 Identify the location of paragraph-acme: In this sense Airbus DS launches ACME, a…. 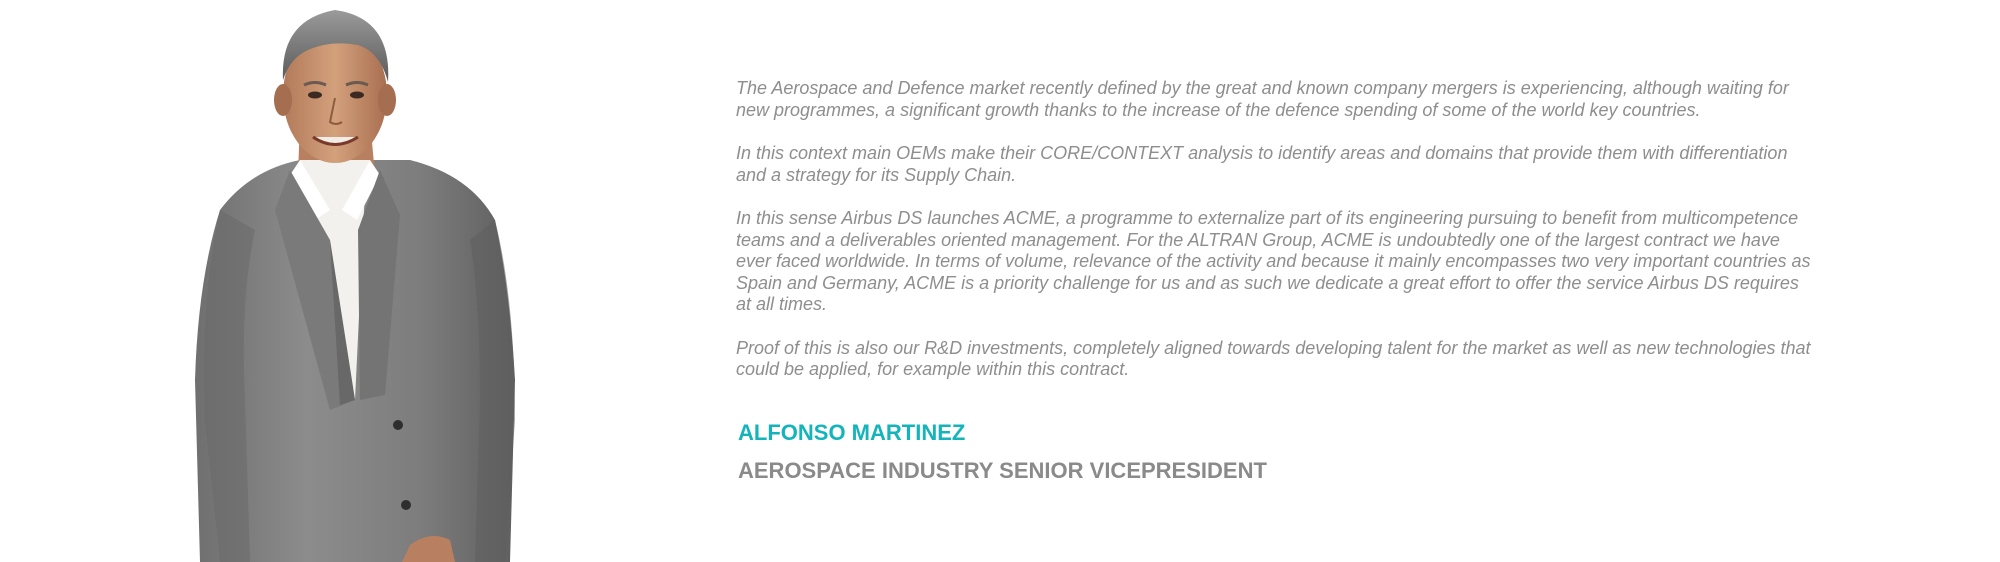
(1273, 261).